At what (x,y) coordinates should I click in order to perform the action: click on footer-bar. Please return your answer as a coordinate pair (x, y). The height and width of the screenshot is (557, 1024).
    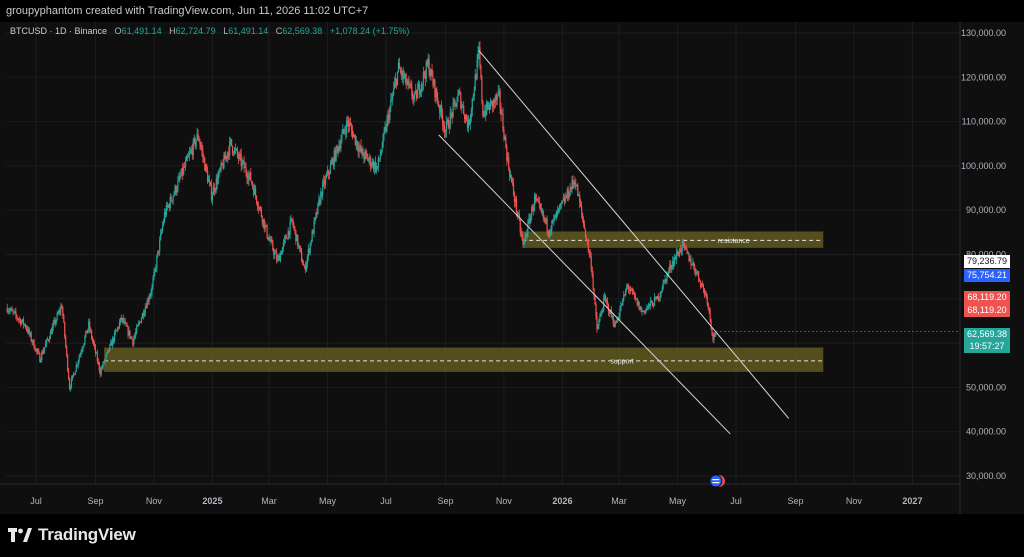
    Looking at the image, I should click on (512, 535).